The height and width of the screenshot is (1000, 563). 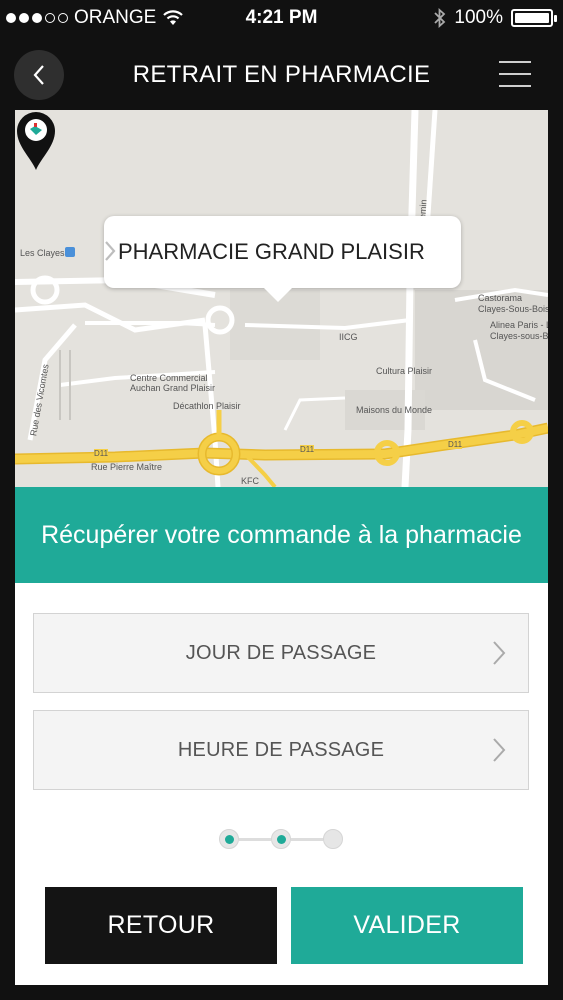 What do you see at coordinates (173, 388) in the screenshot?
I see `map-label: Auchan Grand Plaisir` at bounding box center [173, 388].